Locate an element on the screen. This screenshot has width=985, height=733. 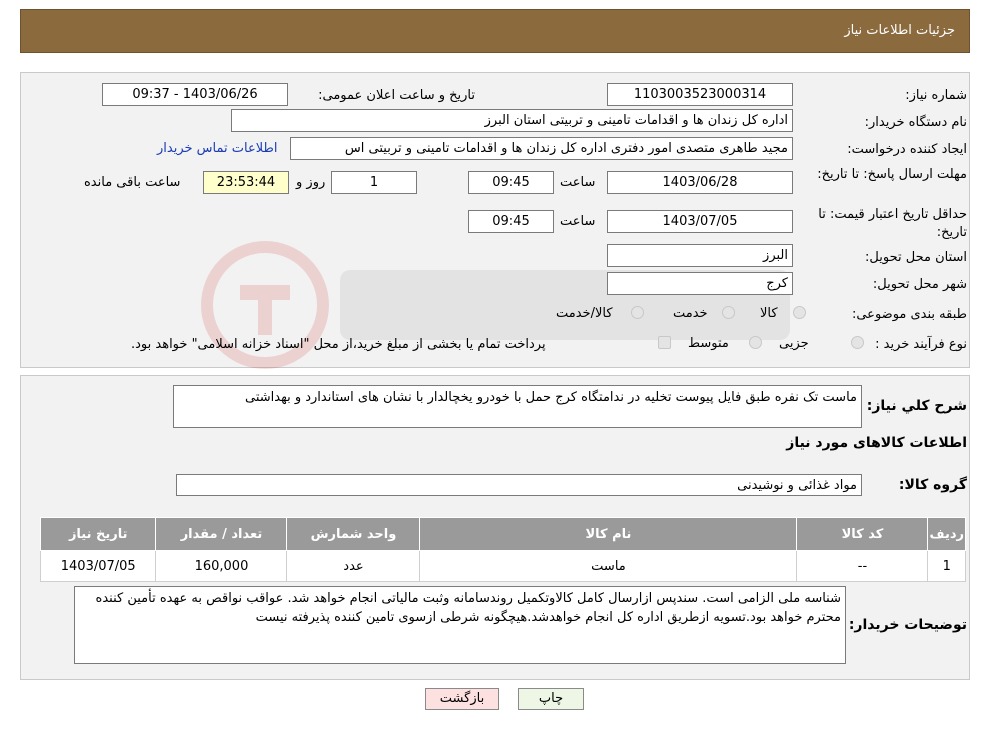
validity-label: حداقل تاریخ اعتبار قیمت: تا تاریخ: is located at coordinates (892, 223).